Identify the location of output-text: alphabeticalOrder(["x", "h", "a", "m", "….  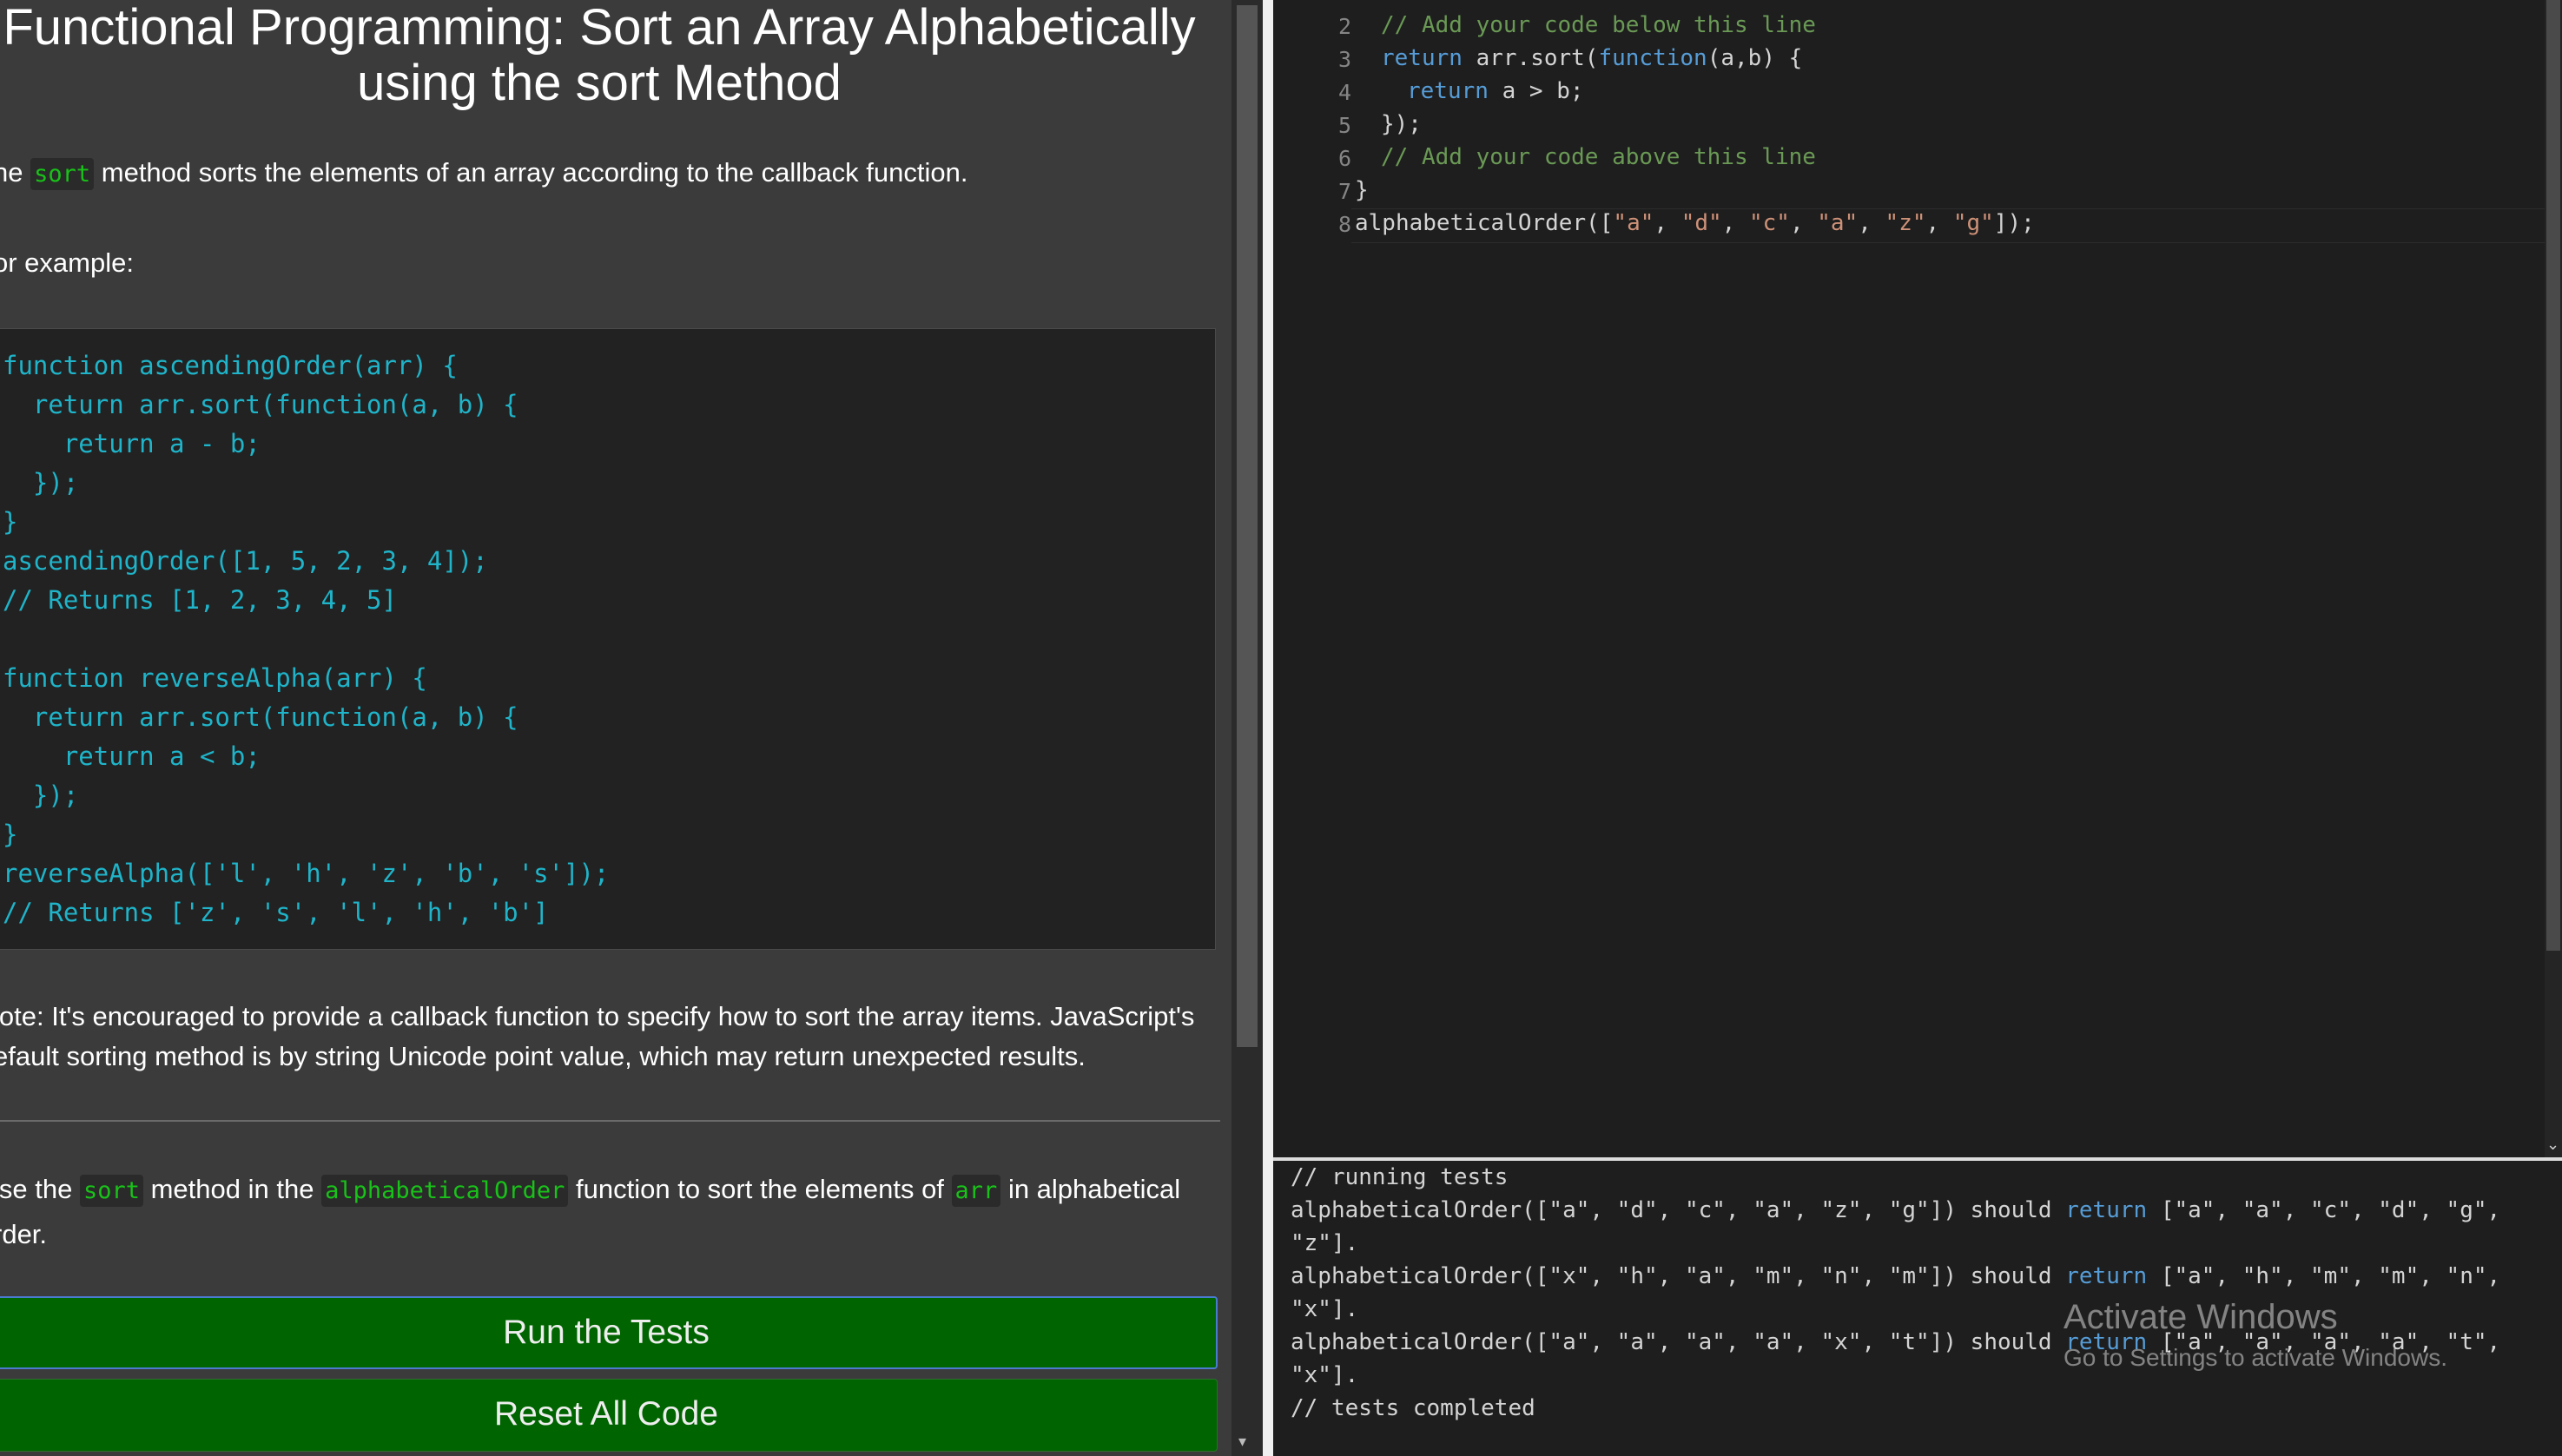
(1678, 1276).